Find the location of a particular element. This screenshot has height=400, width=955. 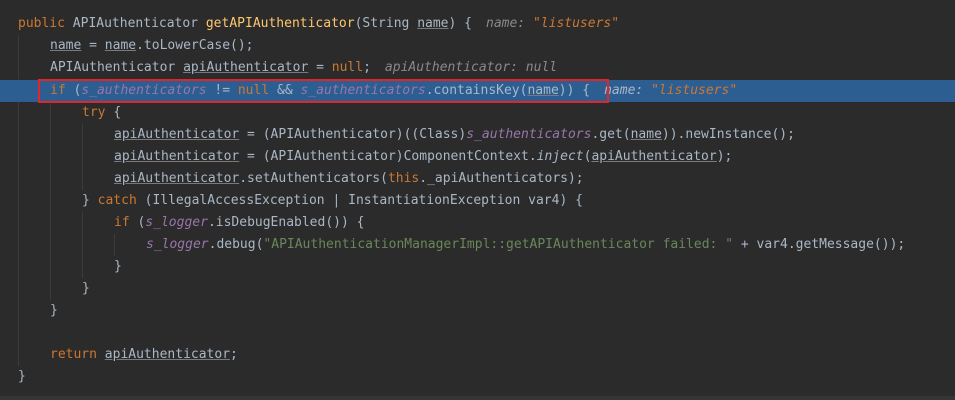

code-text: return apiAuthenticator; is located at coordinates (144, 355).